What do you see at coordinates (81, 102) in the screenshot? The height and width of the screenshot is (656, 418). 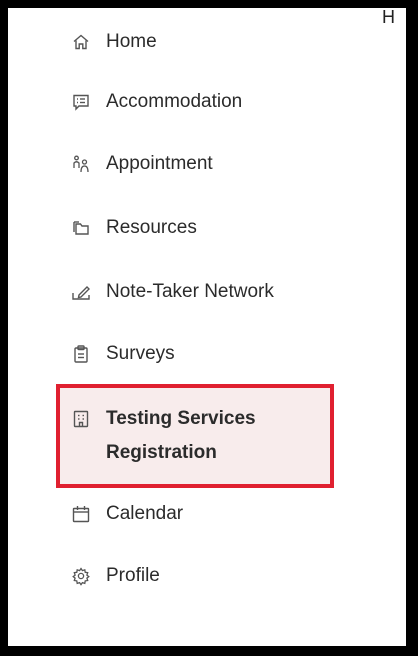 I see `list-icon` at bounding box center [81, 102].